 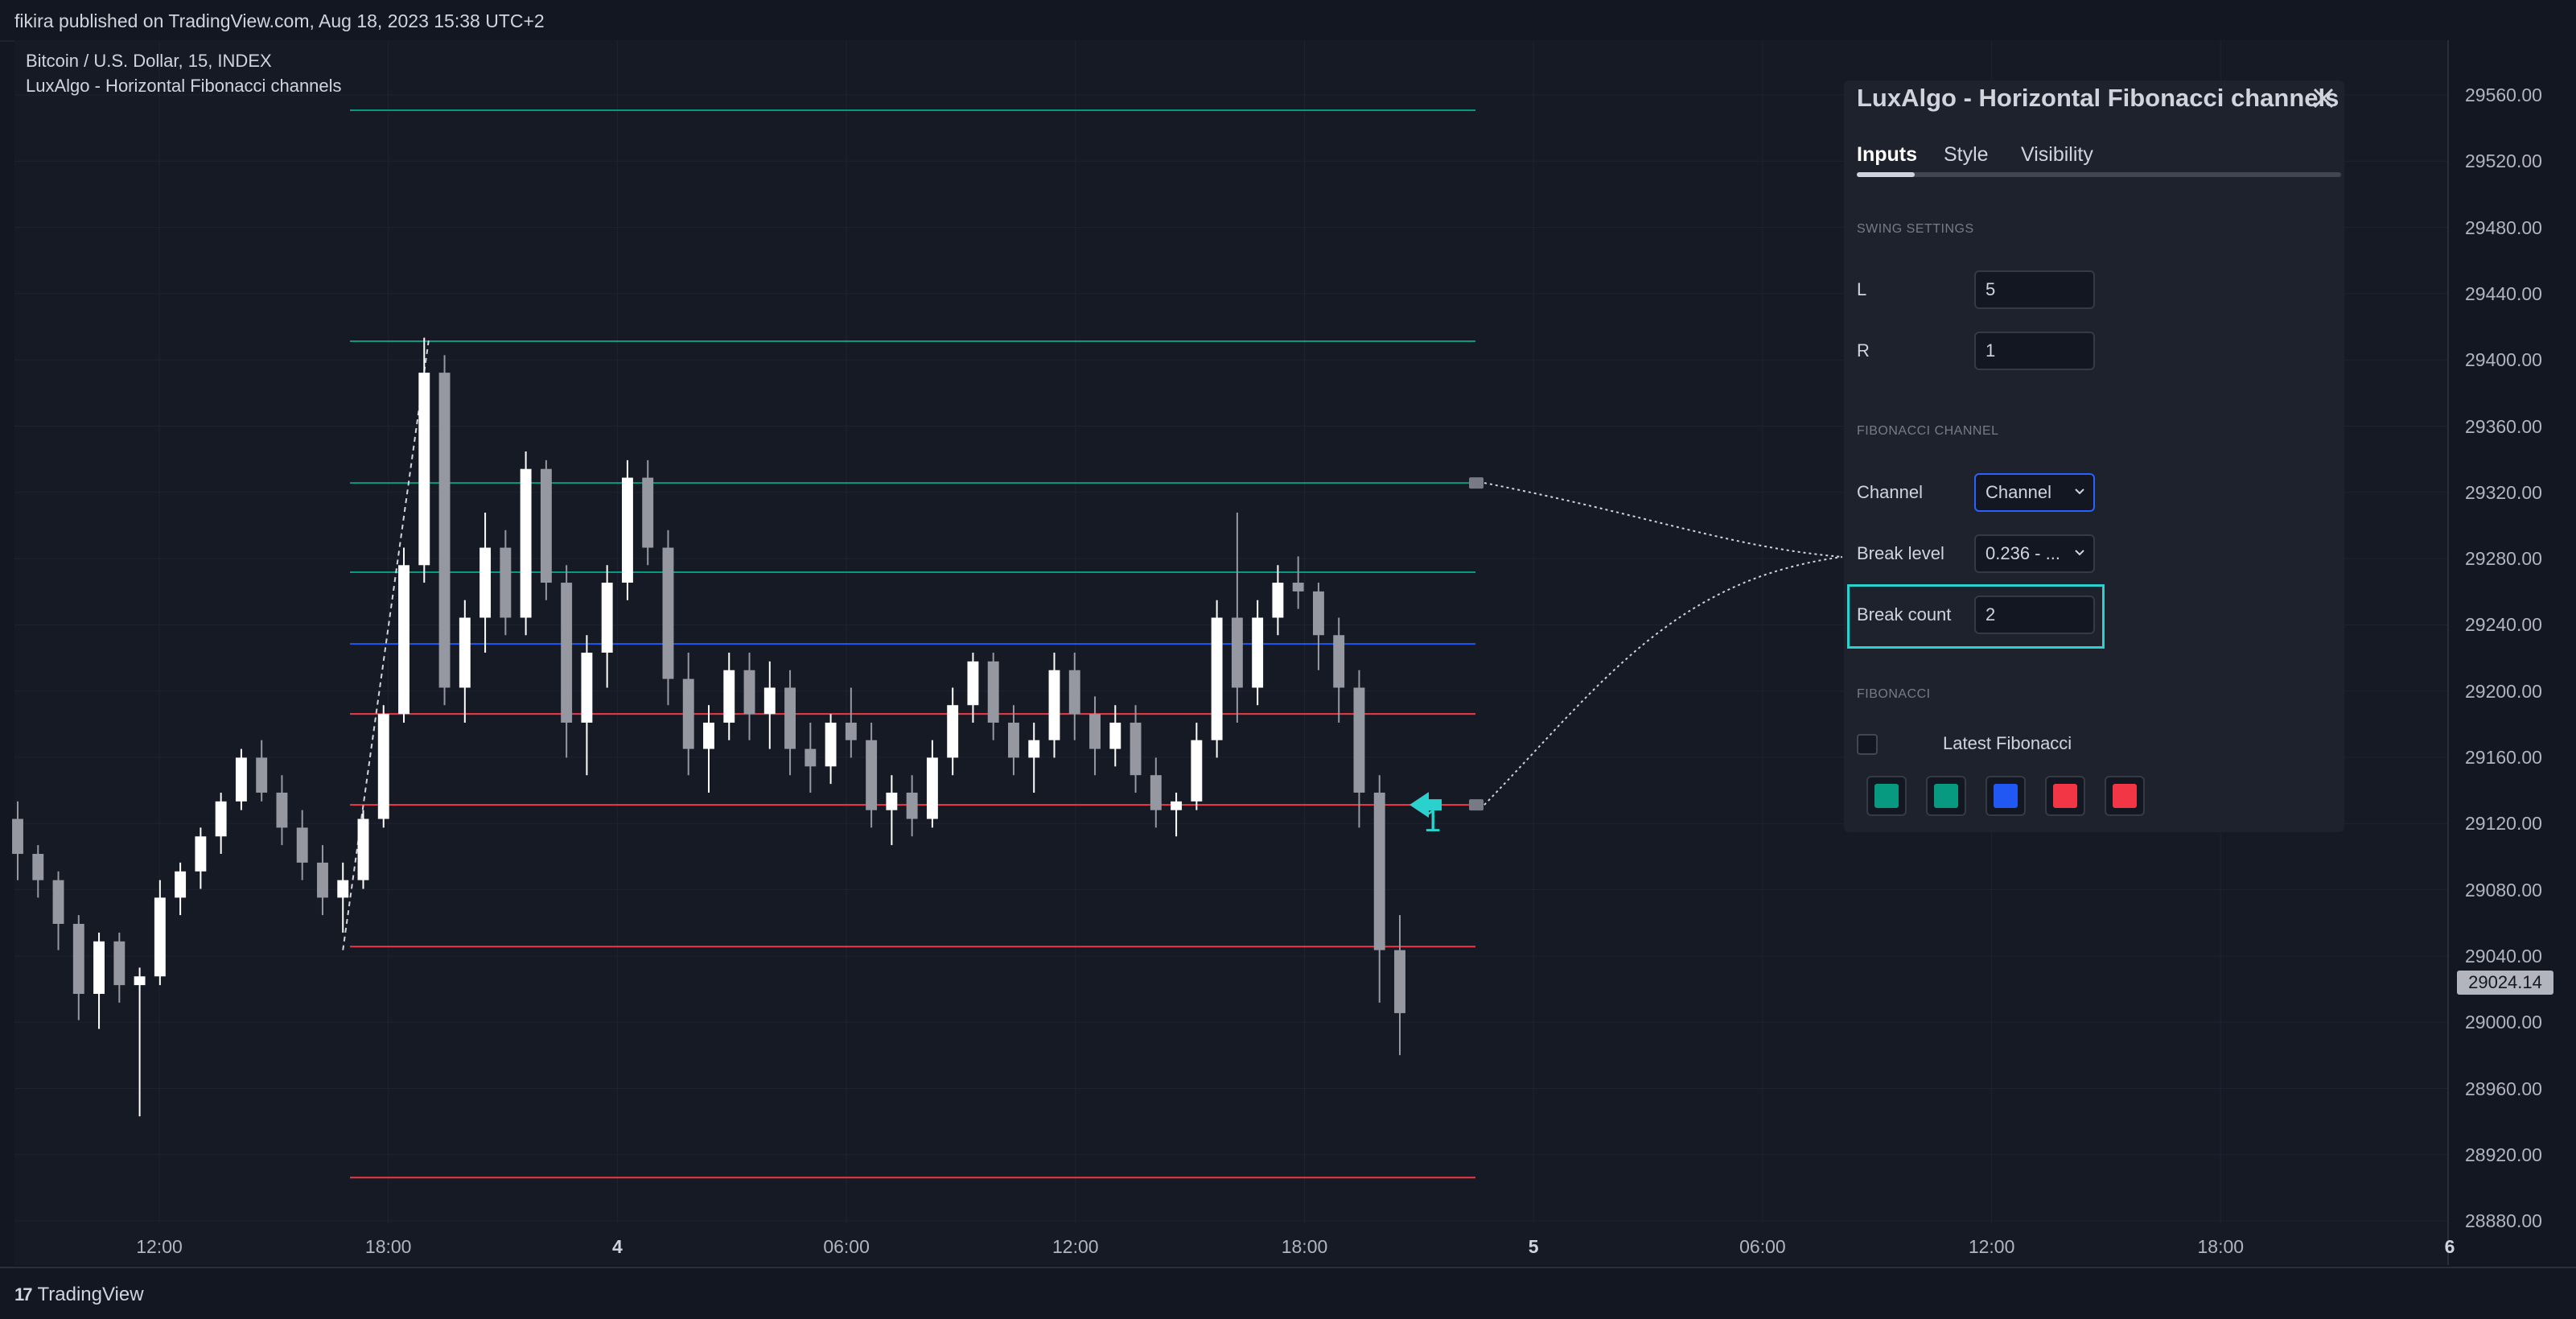 I want to click on price-axis-label: 29360.00, so click(x=2503, y=426).